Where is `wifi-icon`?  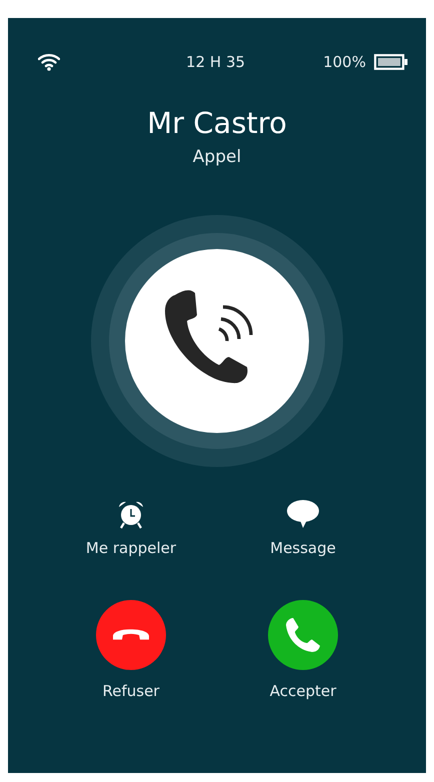 wifi-icon is located at coordinates (49, 62).